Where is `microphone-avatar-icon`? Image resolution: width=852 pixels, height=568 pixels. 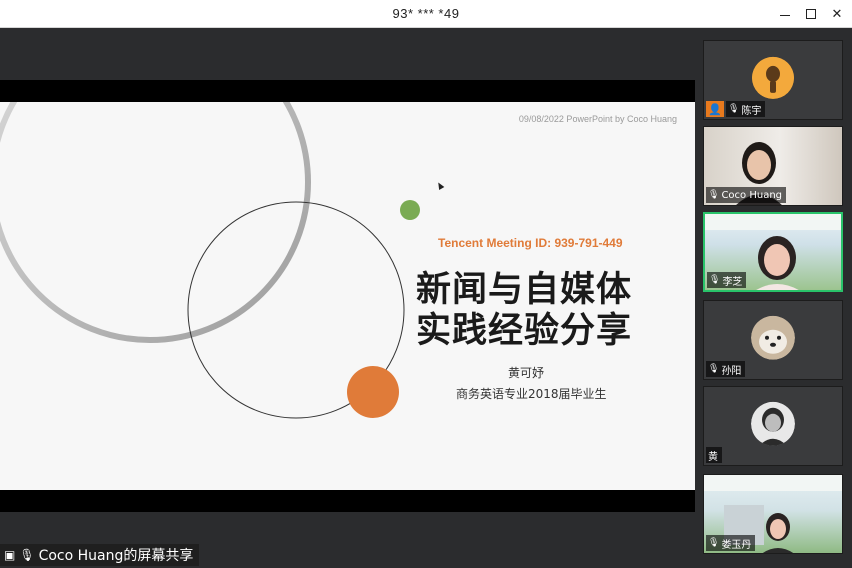
microphone-avatar-icon is located at coordinates (773, 77).